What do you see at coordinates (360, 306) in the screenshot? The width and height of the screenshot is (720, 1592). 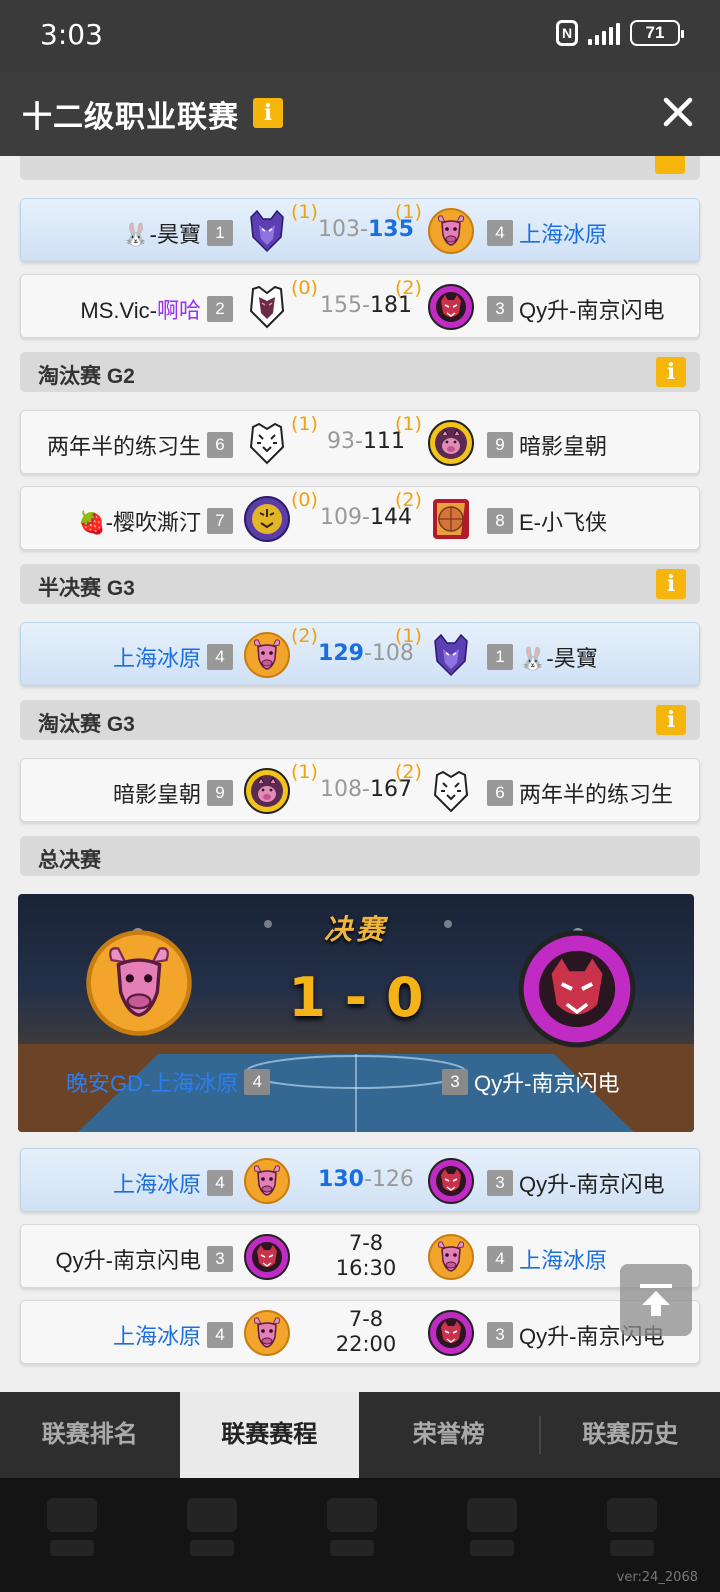 I see `match-row: MS.Vic-啊哈 2 (0) 155-181 (2) 3 Qy升-南京闪电` at bounding box center [360, 306].